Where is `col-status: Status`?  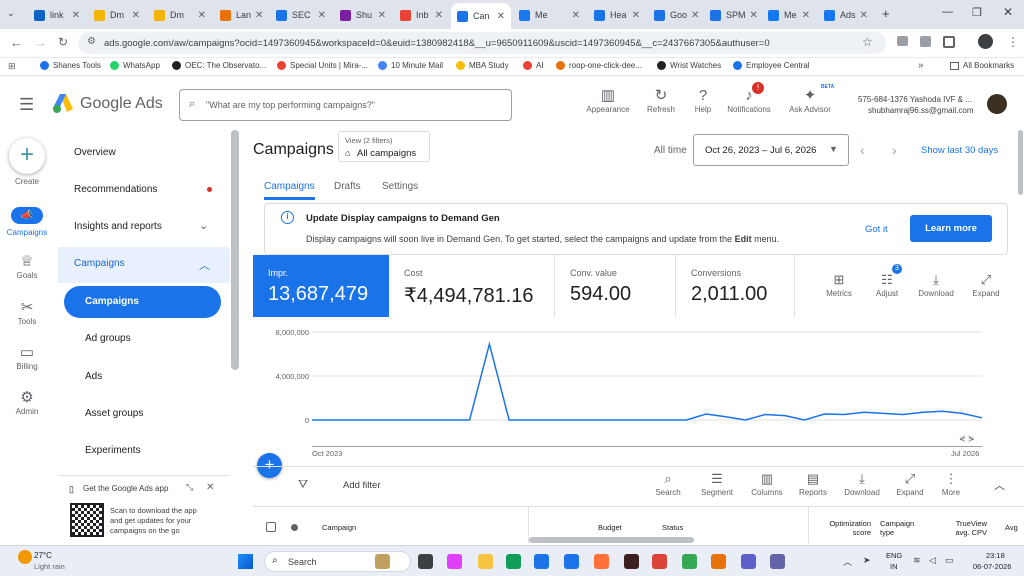
col-status: Status is located at coordinates (672, 527).